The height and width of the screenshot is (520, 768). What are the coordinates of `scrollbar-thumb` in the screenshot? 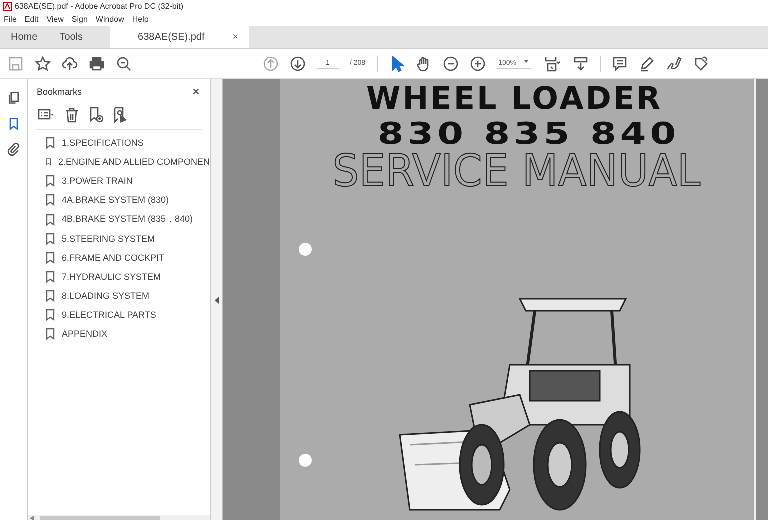 It's located at (100, 518).